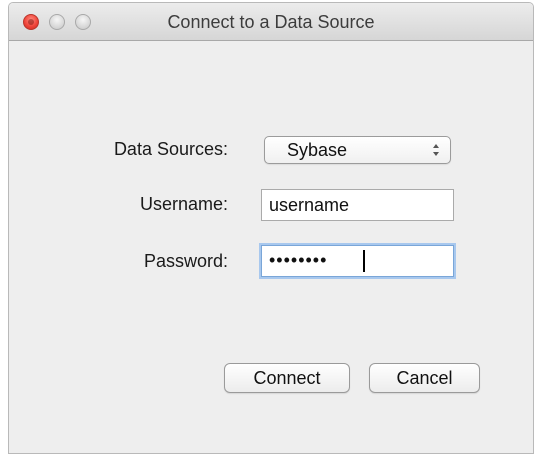 The height and width of the screenshot is (458, 540). Describe the element at coordinates (364, 261) in the screenshot. I see `text-caret` at that location.